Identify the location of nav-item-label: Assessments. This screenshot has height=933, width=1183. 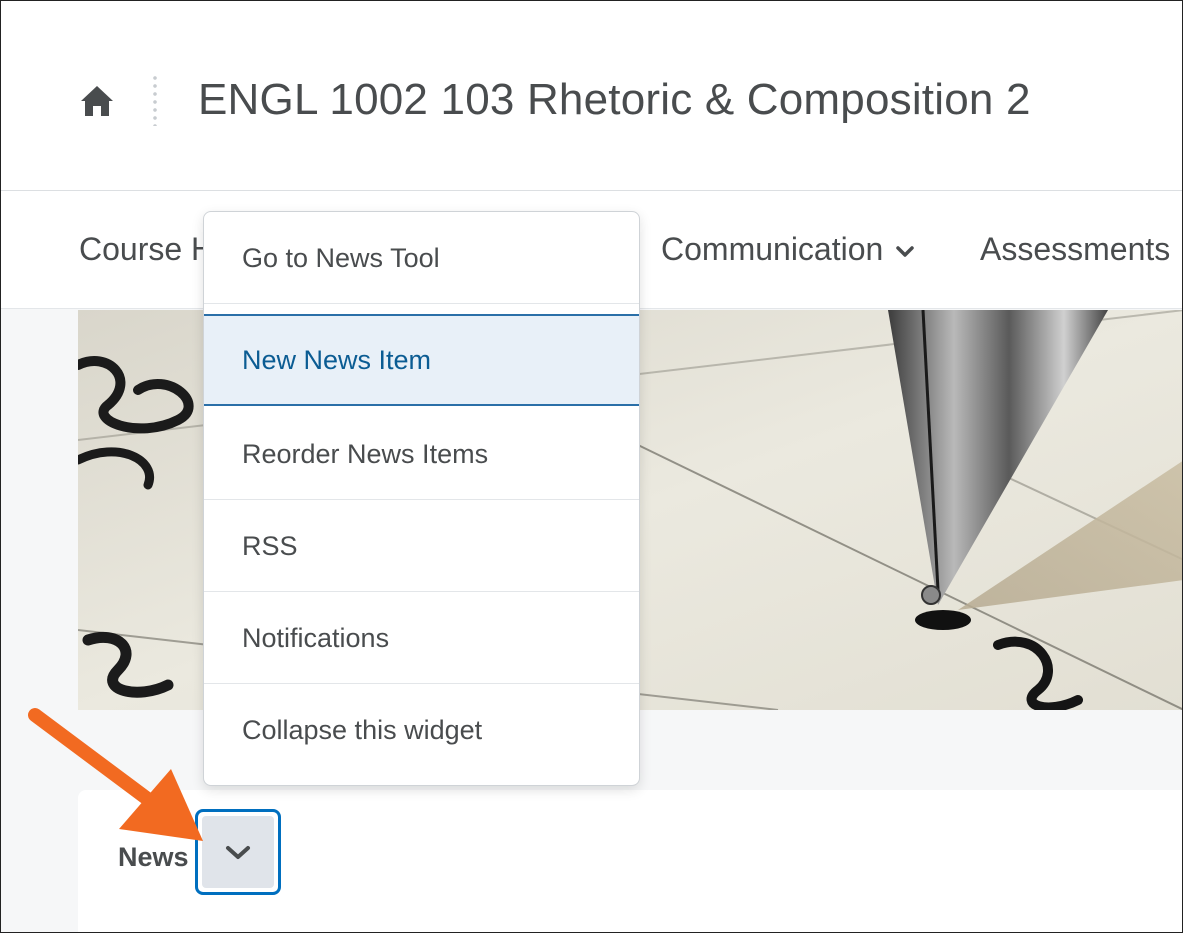
(1075, 249).